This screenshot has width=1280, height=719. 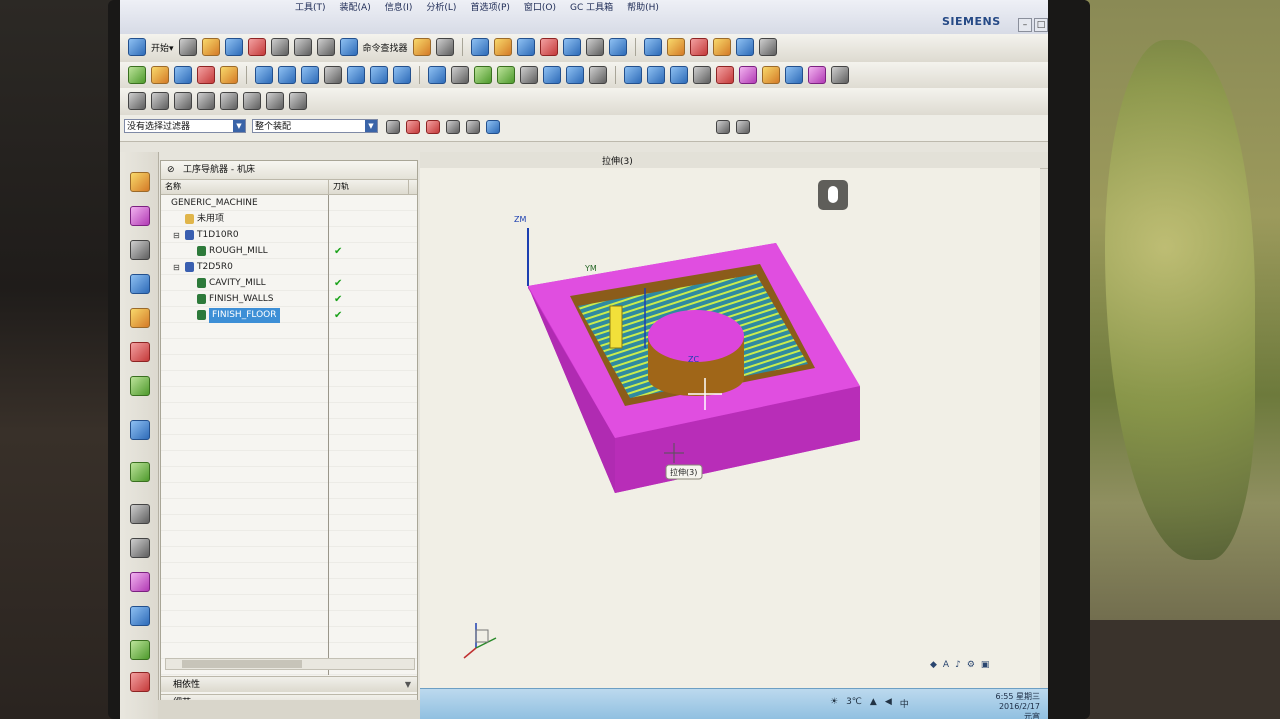 I want to click on open-folder-icon, so click(x=210, y=47).